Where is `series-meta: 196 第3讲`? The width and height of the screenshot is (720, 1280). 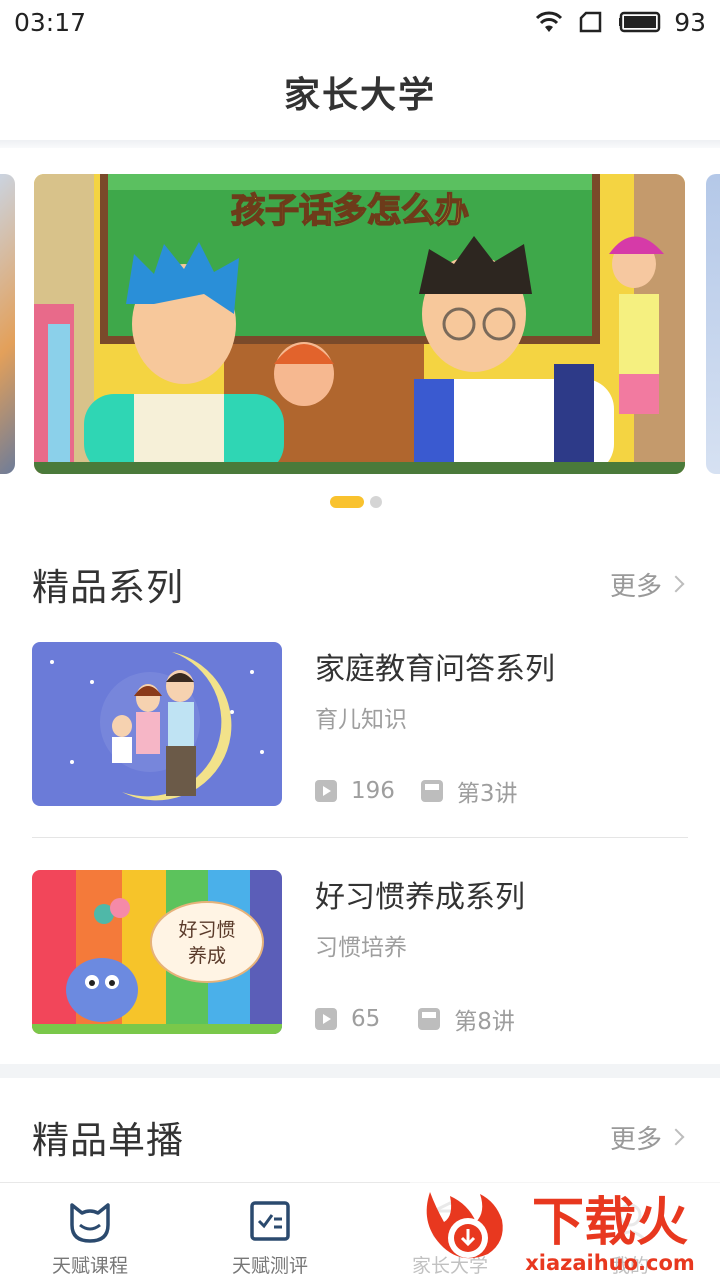 series-meta: 196 第3讲 is located at coordinates (416, 791).